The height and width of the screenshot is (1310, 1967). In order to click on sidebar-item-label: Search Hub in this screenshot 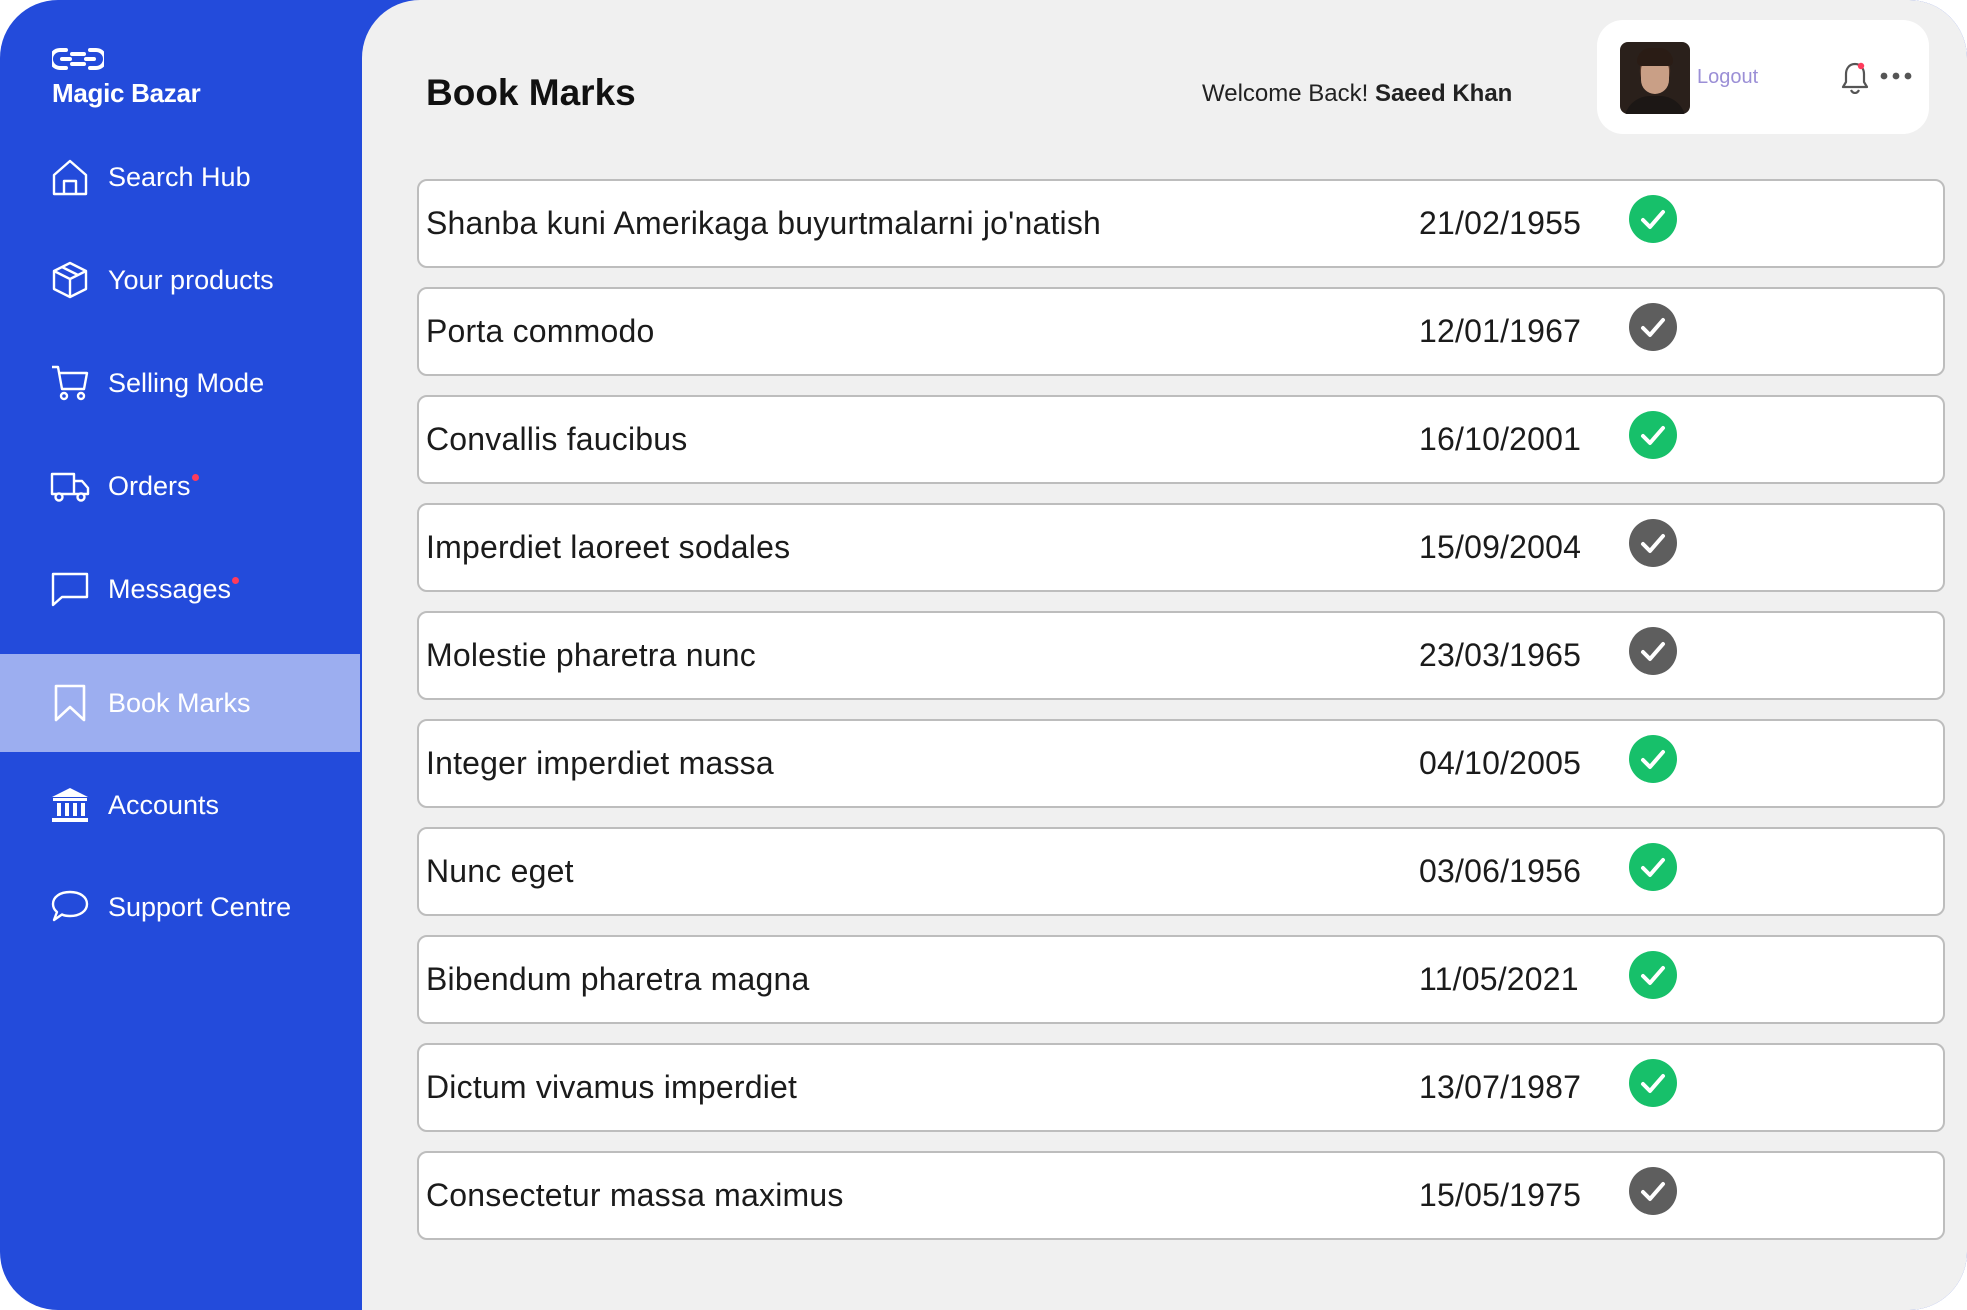, I will do `click(179, 176)`.